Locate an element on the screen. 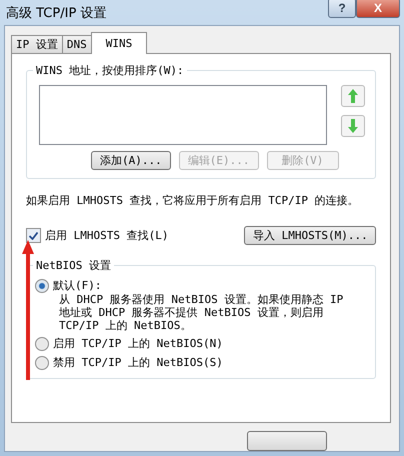 This screenshot has width=404, height=456. wins-address-list is located at coordinates (183, 115).